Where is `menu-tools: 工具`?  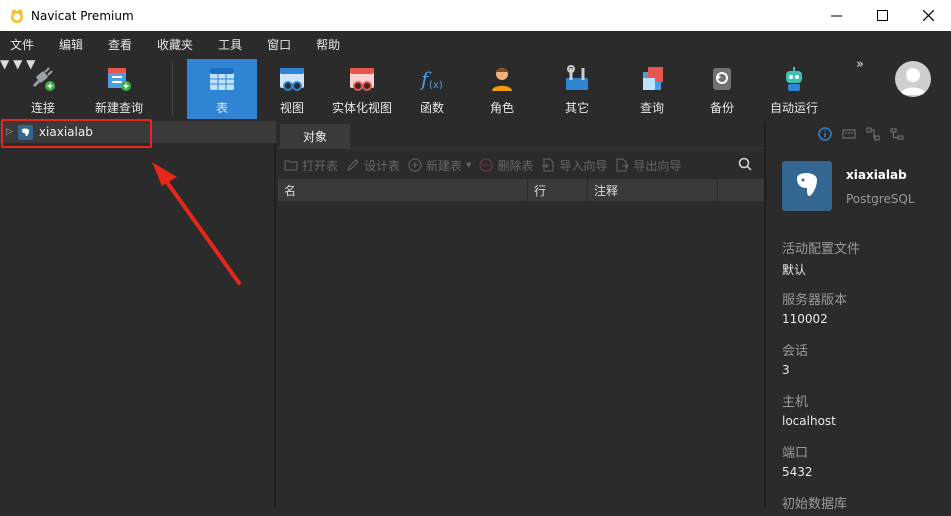 menu-tools: 工具 is located at coordinates (230, 44).